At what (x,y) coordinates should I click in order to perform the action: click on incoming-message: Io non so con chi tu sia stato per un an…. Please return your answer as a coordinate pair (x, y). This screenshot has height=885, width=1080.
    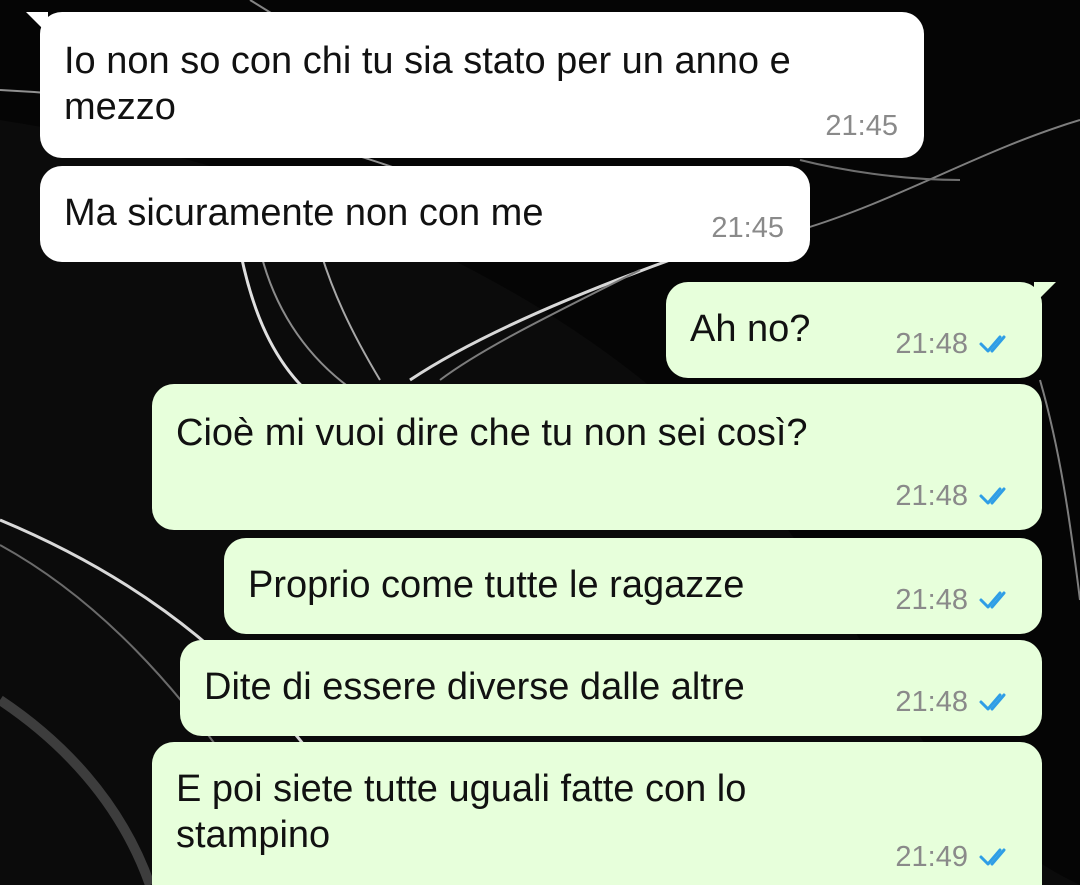
    Looking at the image, I should click on (475, 85).